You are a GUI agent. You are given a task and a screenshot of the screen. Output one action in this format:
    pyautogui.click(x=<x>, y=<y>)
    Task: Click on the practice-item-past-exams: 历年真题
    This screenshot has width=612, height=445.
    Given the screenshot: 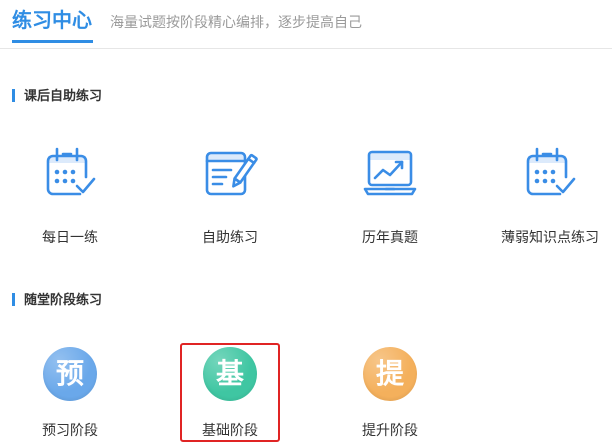 What is the action you would take?
    pyautogui.click(x=390, y=195)
    